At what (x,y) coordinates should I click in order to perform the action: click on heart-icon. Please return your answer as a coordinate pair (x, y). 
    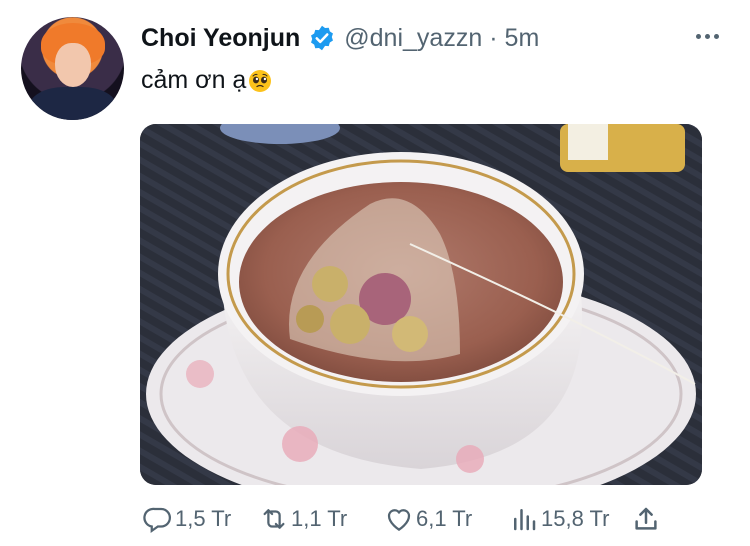
    Looking at the image, I should click on (399, 520).